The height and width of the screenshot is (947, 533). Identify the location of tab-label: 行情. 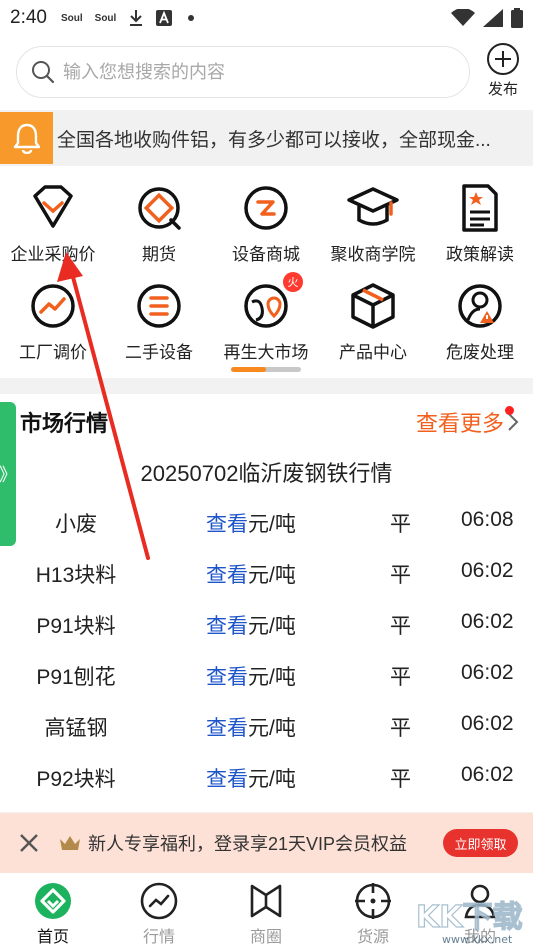
(158, 937).